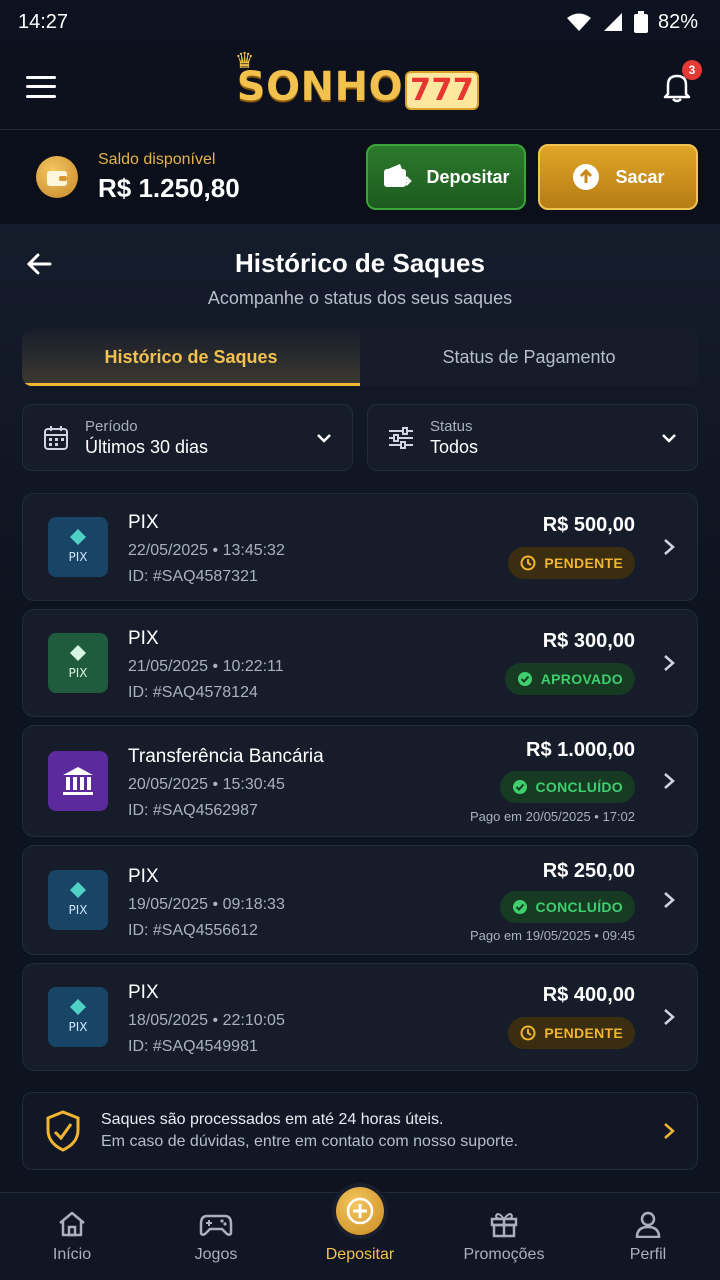  What do you see at coordinates (681, 81) in the screenshot?
I see `notifications-button: 3` at bounding box center [681, 81].